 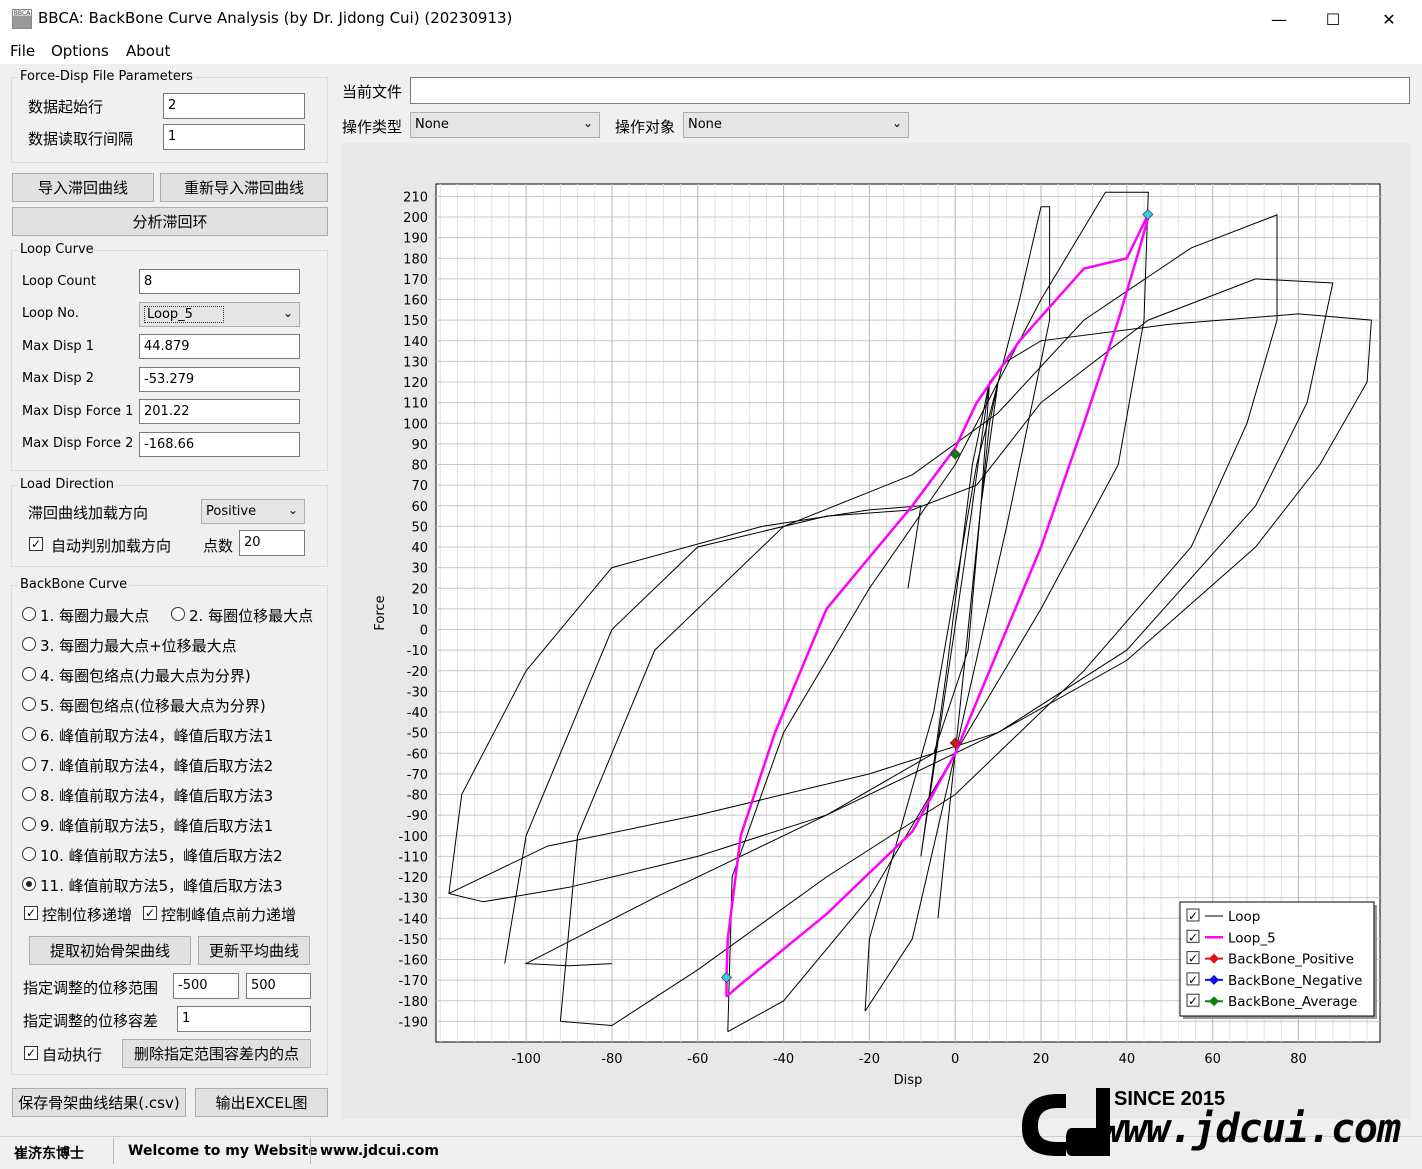 What do you see at coordinates (1250, 1129) in the screenshot?
I see `logo-url: www.jdcui.com` at bounding box center [1250, 1129].